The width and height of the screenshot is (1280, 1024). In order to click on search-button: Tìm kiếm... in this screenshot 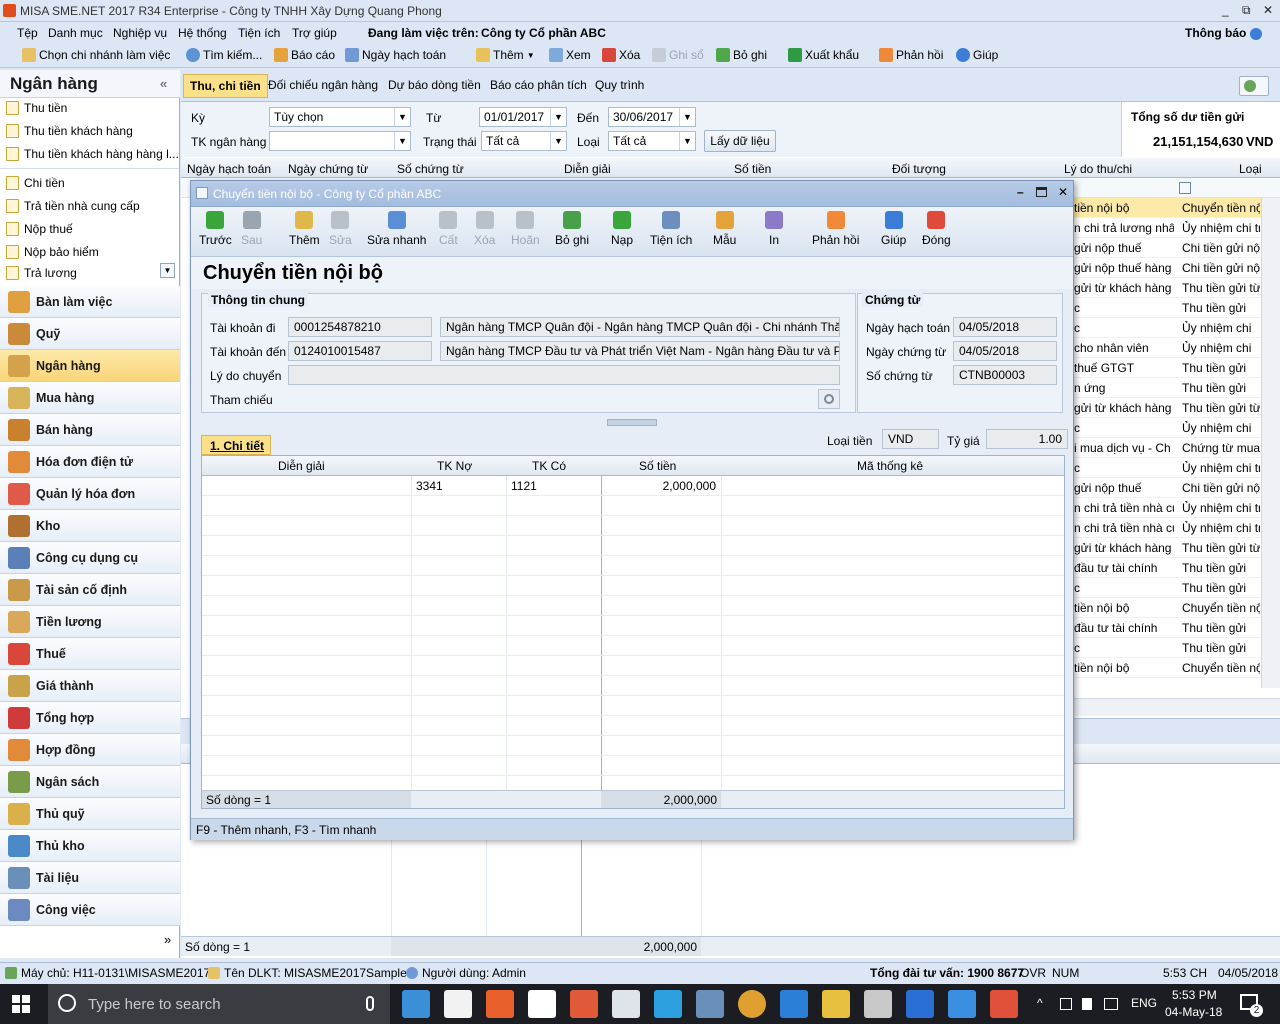, I will do `click(224, 55)`.